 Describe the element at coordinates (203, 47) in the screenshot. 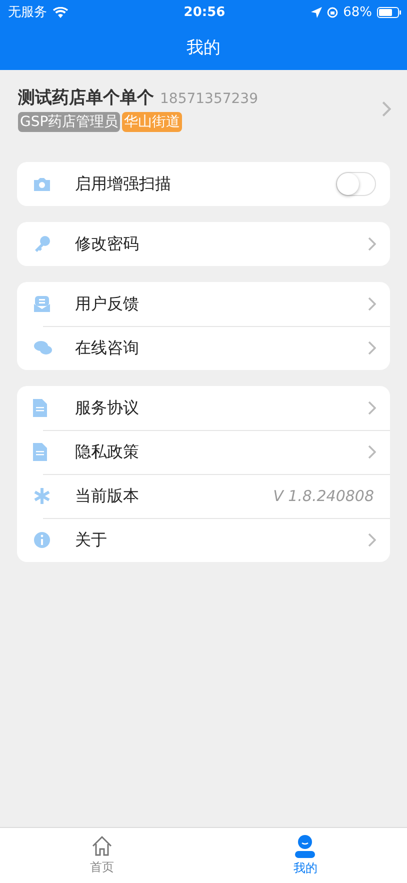

I see `page-title: 我的` at that location.